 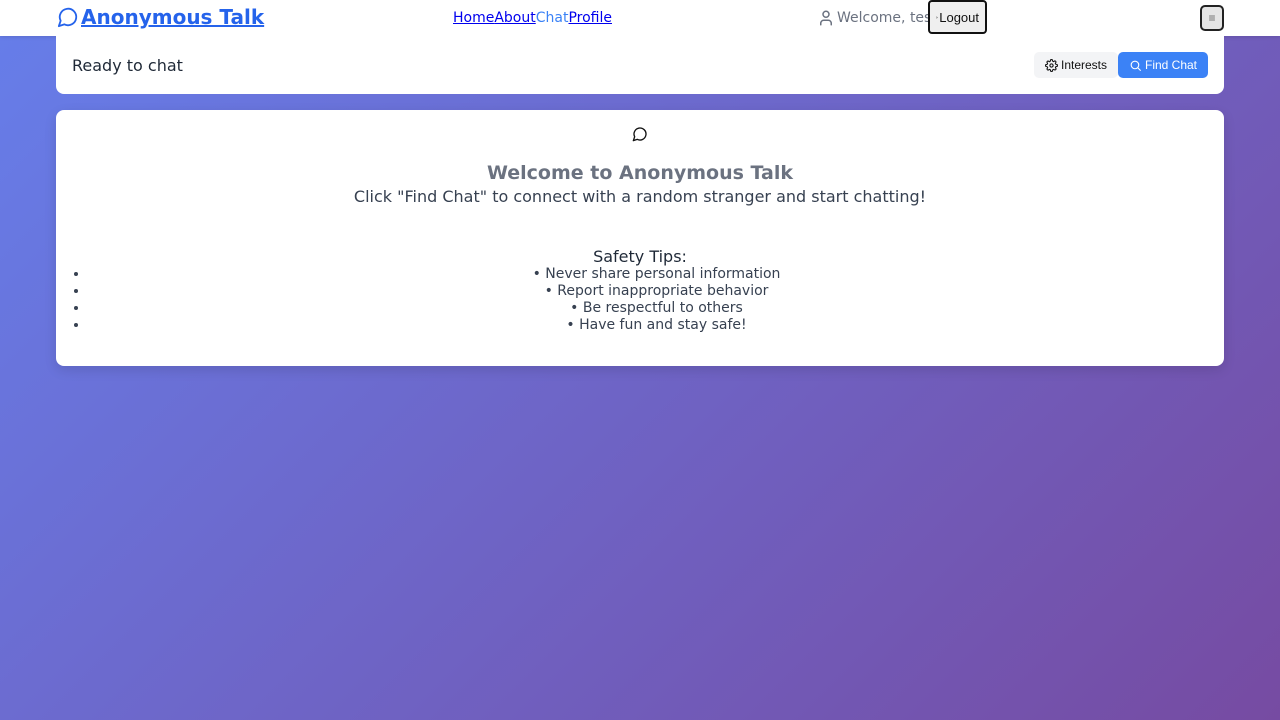 What do you see at coordinates (473, 18) in the screenshot?
I see `nav-link-home: Home` at bounding box center [473, 18].